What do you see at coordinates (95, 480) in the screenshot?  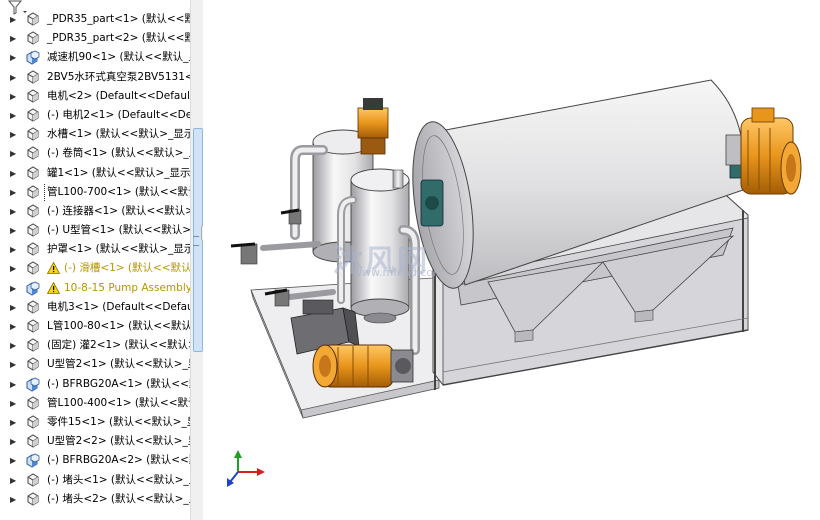 I see `tree-item: ▶ (-) 堵头<1> (默认<<默认>_显` at bounding box center [95, 480].